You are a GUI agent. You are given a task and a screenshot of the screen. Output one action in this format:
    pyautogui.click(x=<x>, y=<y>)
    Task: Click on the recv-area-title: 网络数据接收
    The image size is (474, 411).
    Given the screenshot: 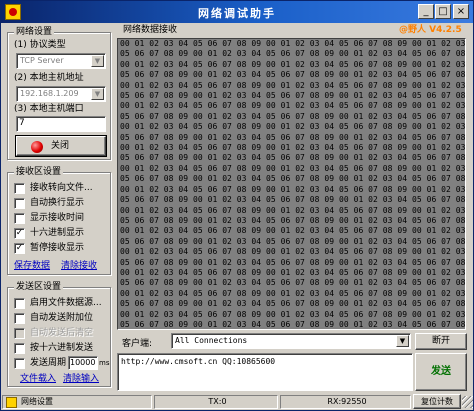 What is the action you would take?
    pyautogui.click(x=150, y=30)
    